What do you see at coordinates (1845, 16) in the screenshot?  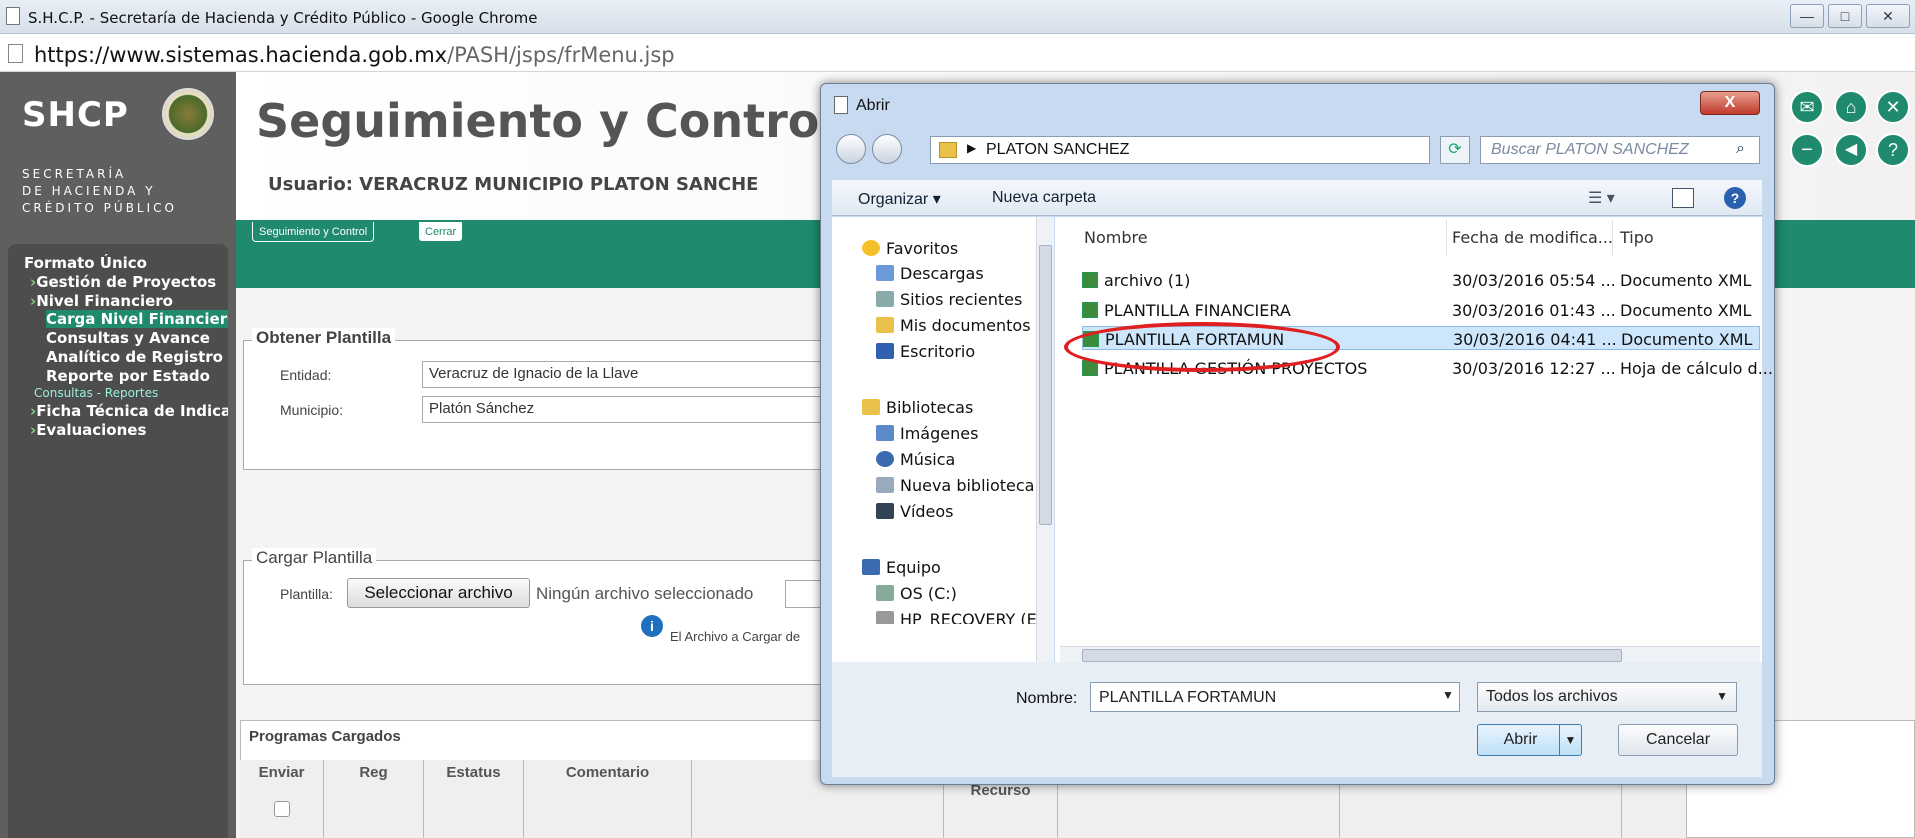 I see `maximize-button: □` at bounding box center [1845, 16].